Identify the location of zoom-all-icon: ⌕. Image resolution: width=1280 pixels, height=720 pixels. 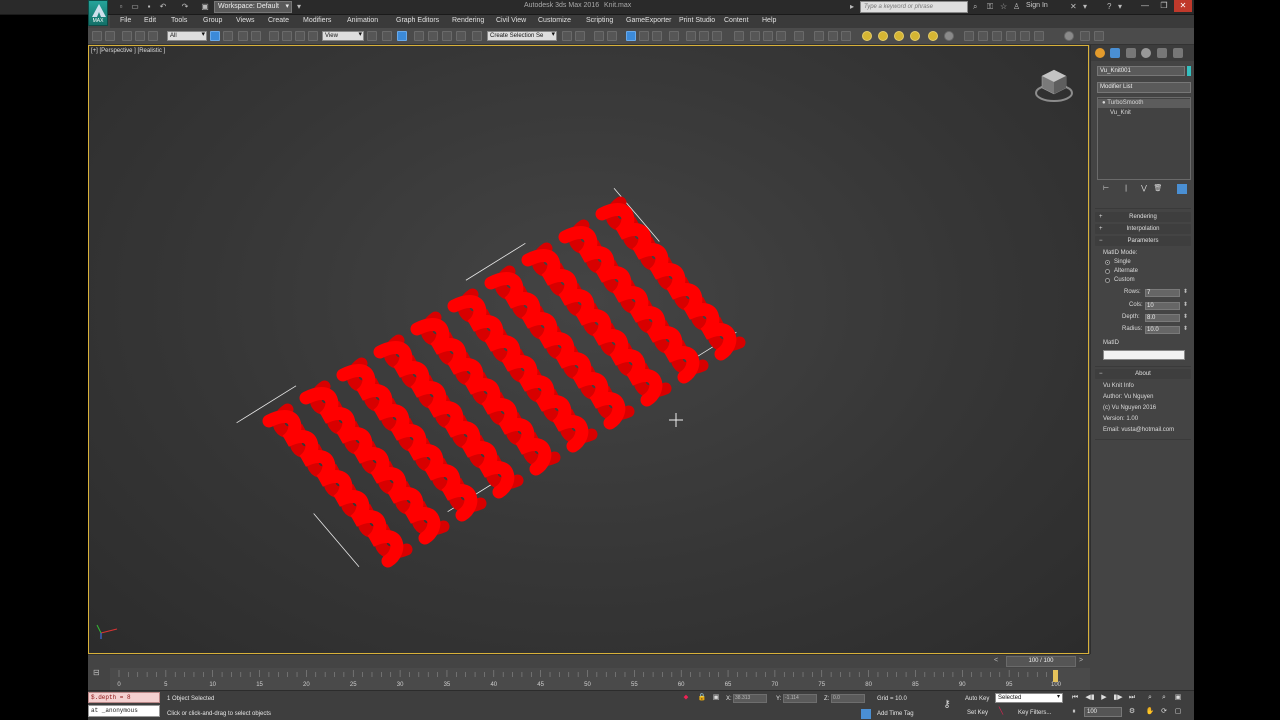
(1164, 698).